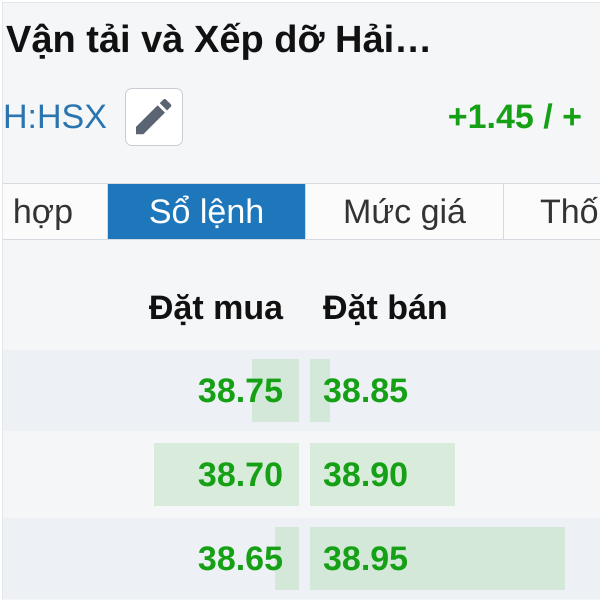 The width and height of the screenshot is (600, 600). Describe the element at coordinates (365, 474) in the screenshot. I see `ask-price: 38.90` at that location.